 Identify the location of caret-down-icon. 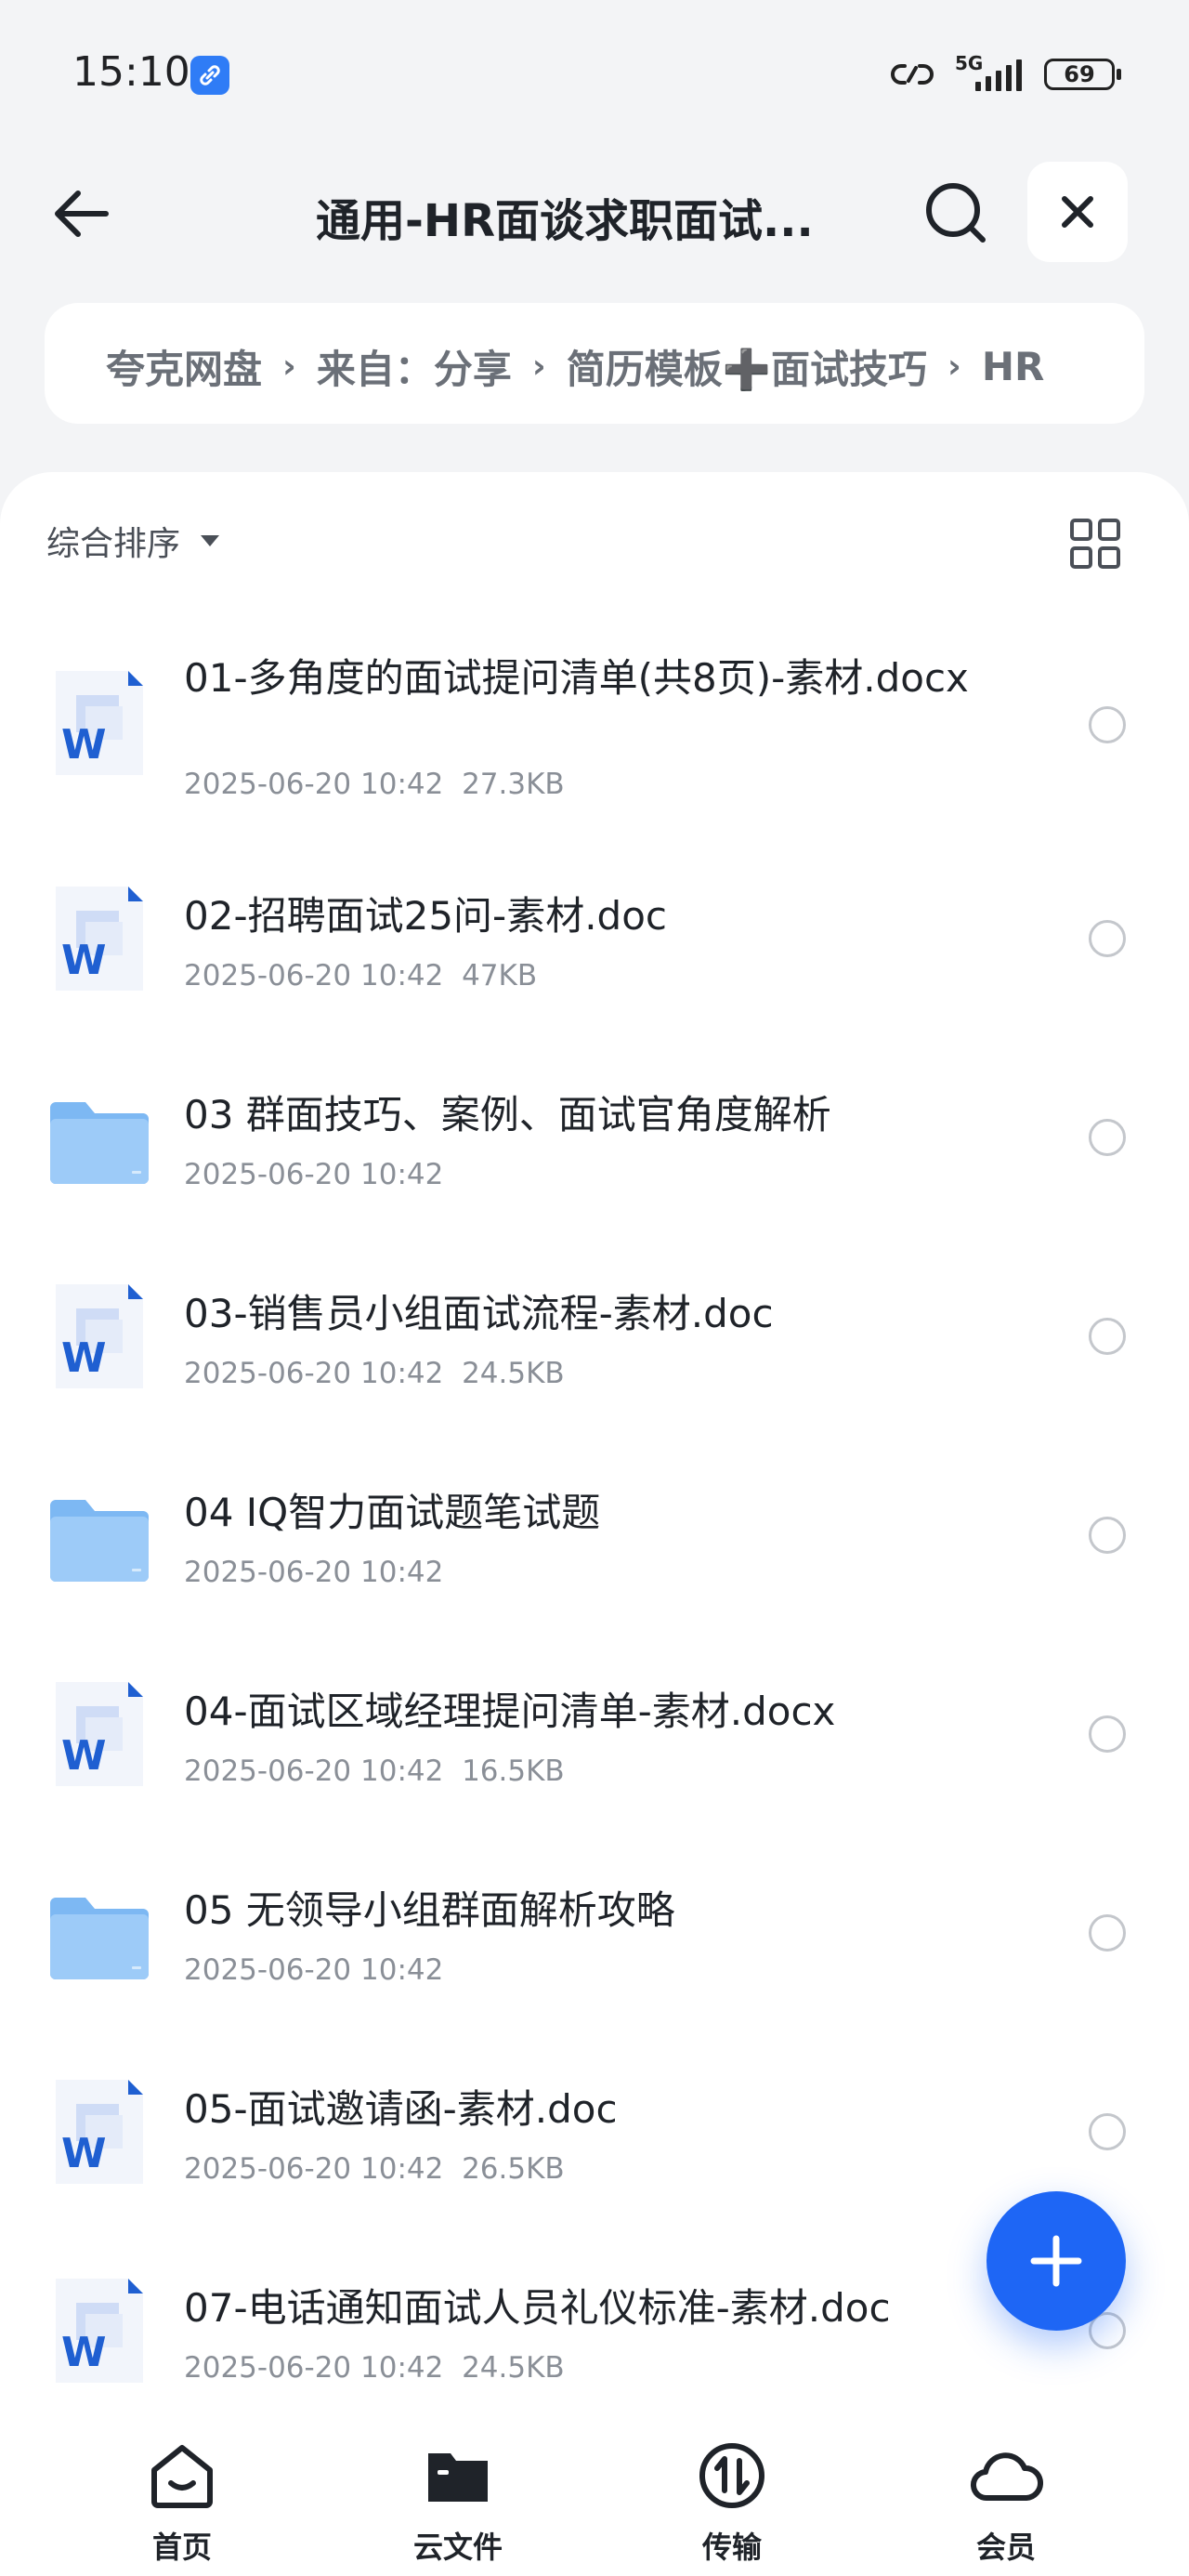
(210, 540).